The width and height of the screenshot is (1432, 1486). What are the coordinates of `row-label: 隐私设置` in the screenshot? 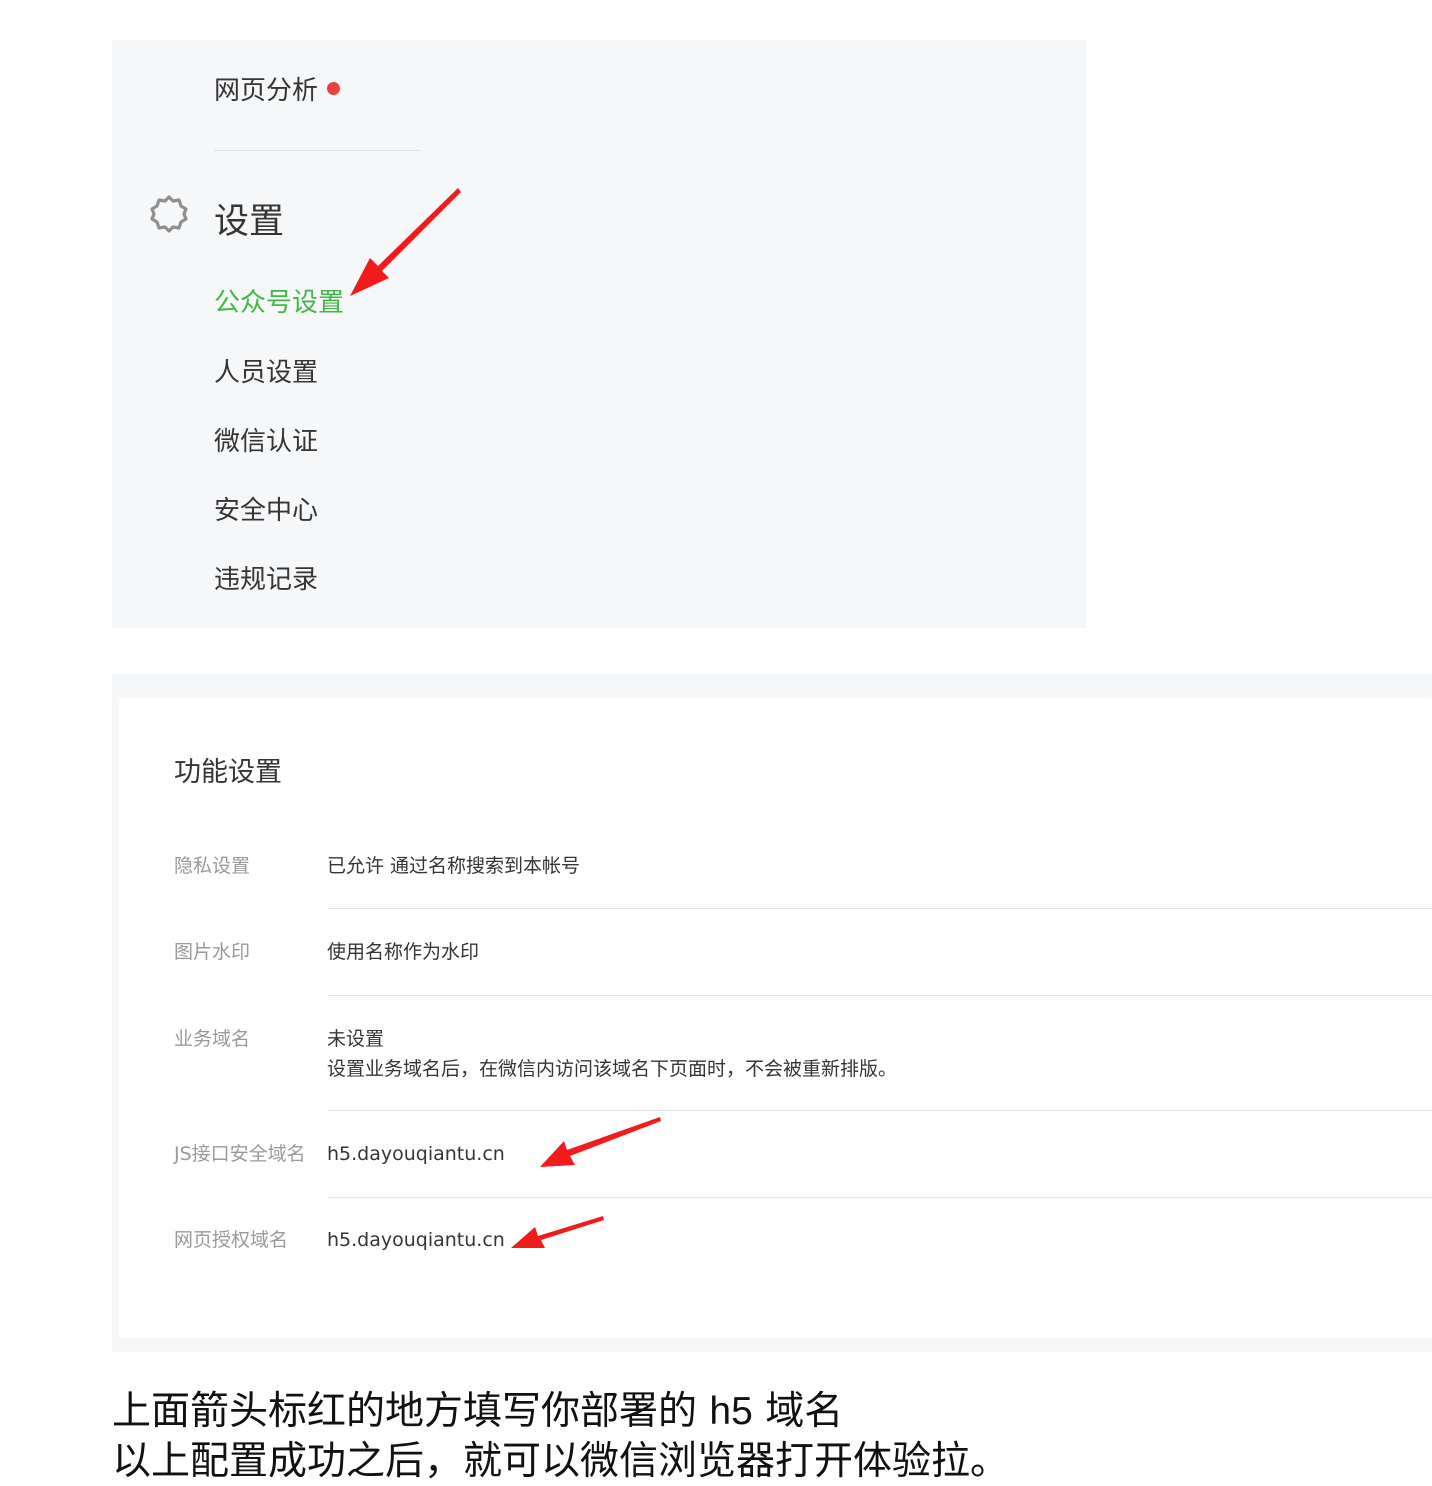 It's located at (212, 866).